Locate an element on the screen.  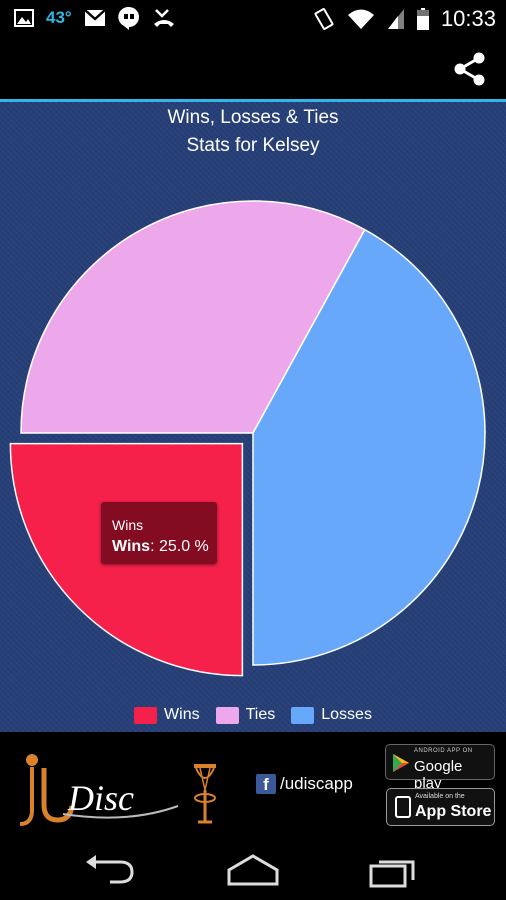
missed-call-icon is located at coordinates (163, 18).